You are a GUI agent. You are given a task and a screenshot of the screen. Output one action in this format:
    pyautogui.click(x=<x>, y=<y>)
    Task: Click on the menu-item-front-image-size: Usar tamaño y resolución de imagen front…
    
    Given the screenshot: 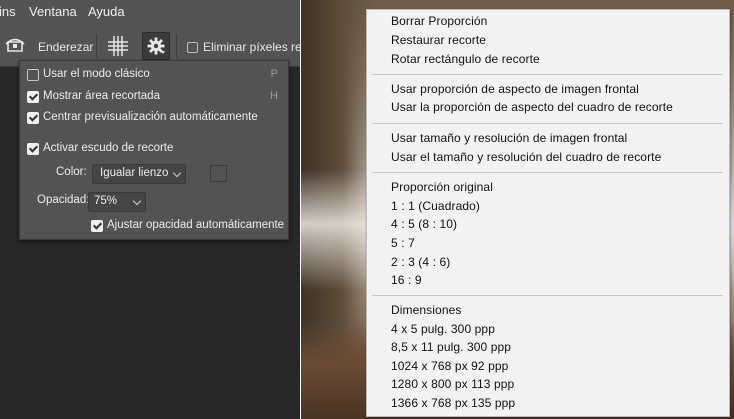 What is the action you would take?
    pyautogui.click(x=509, y=138)
    